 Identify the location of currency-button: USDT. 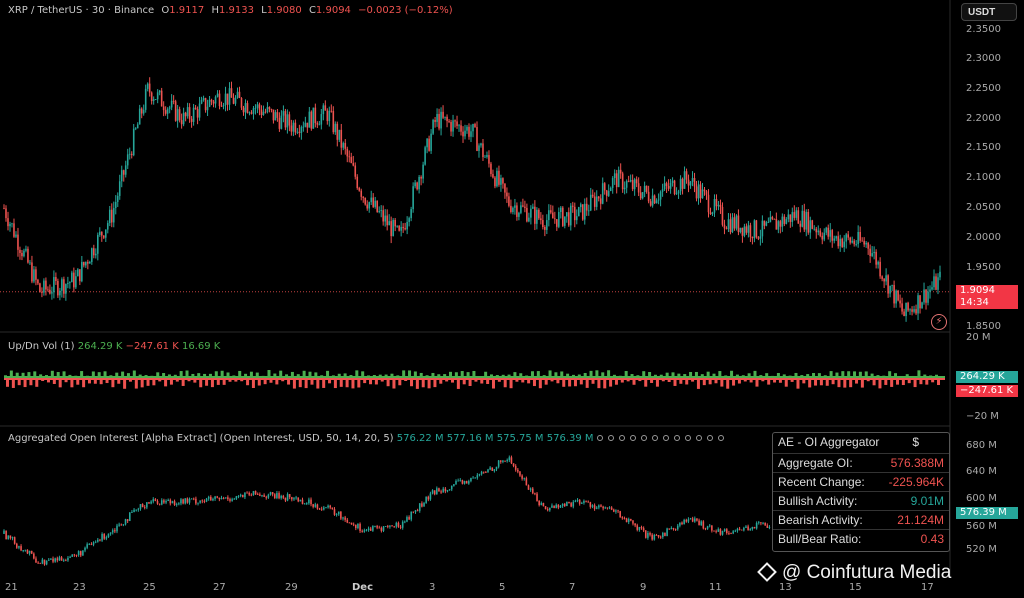
(989, 12).